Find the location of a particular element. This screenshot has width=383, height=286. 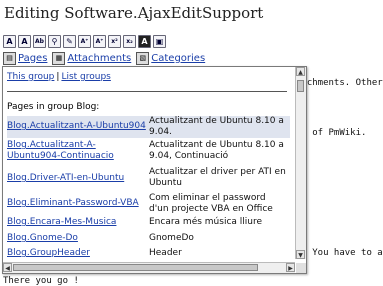

bold-a-icon: A is located at coordinates (144, 41).